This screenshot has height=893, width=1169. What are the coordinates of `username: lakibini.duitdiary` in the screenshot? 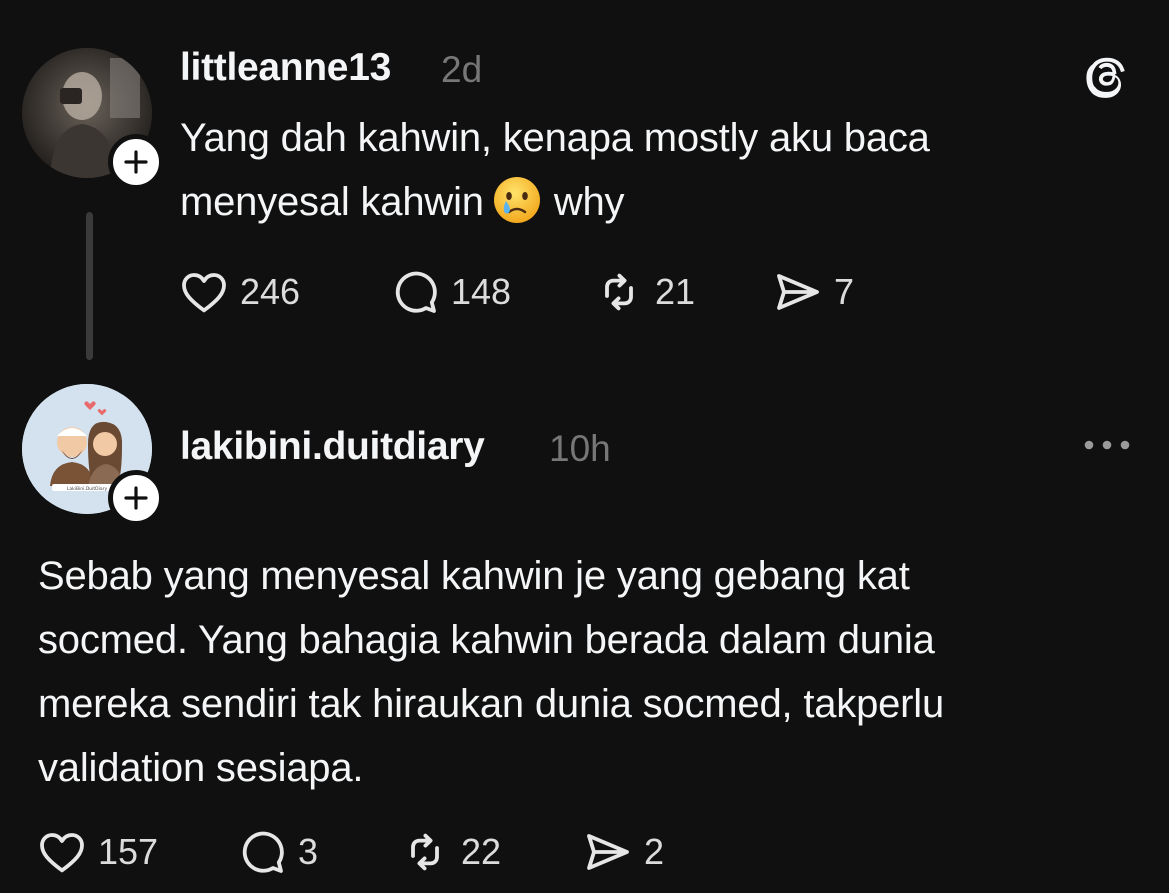 It's located at (332, 447).